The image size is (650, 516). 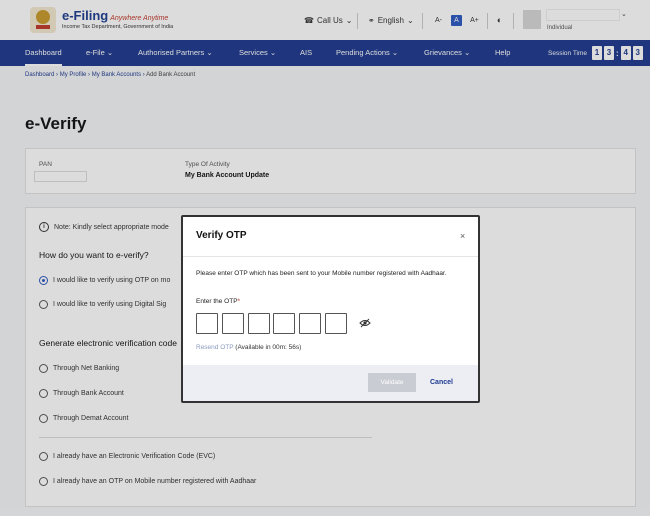 What do you see at coordinates (268, 347) in the screenshot?
I see `resend-timer: (Available in 00m: 56s)` at bounding box center [268, 347].